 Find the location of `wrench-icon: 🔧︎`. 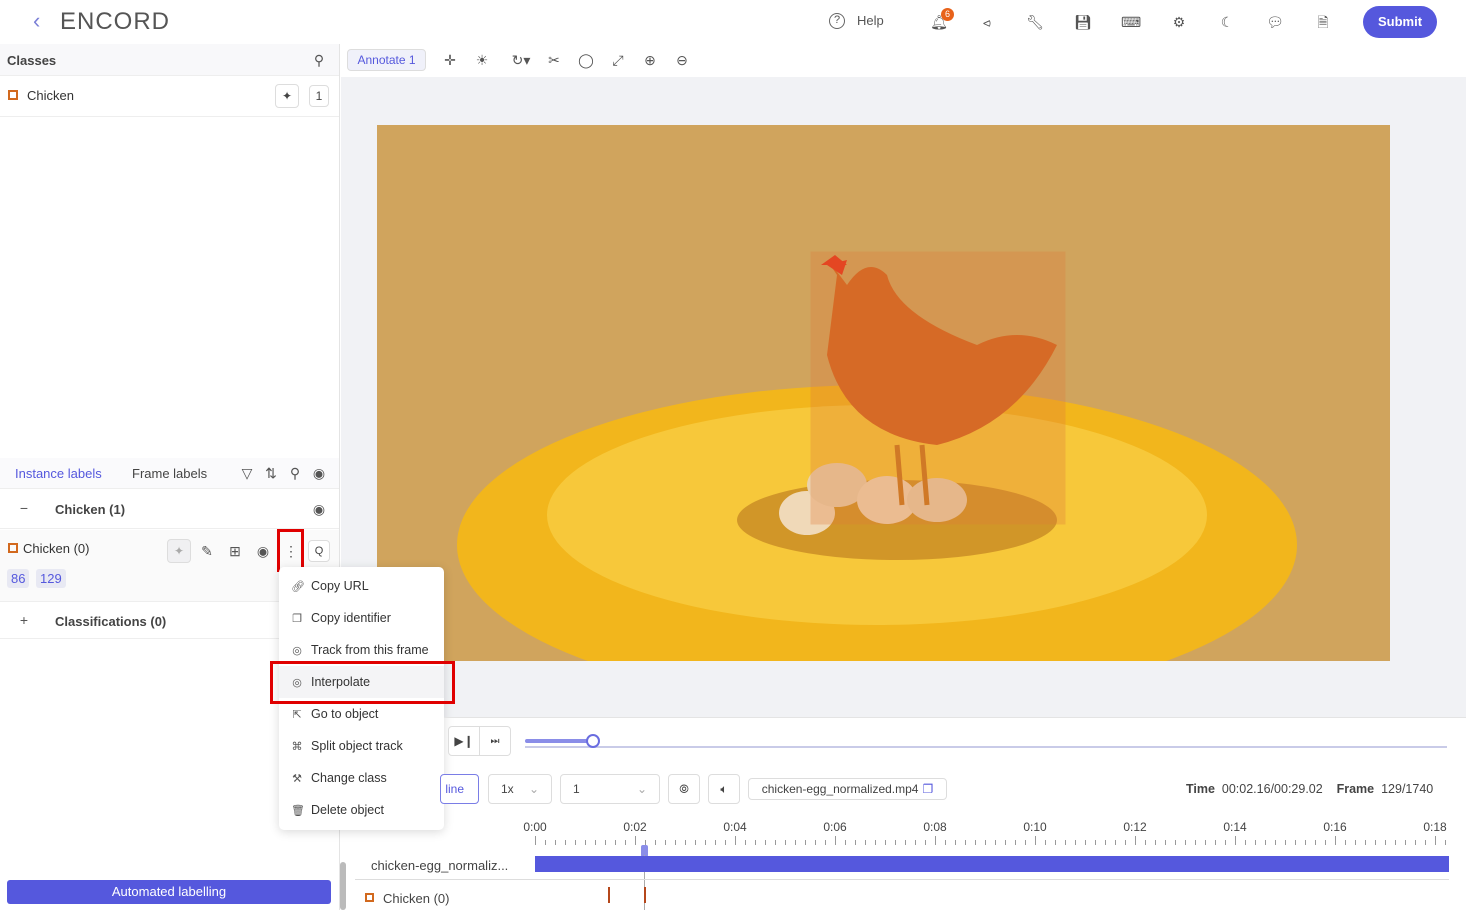

wrench-icon: 🔧︎ is located at coordinates (1035, 22).